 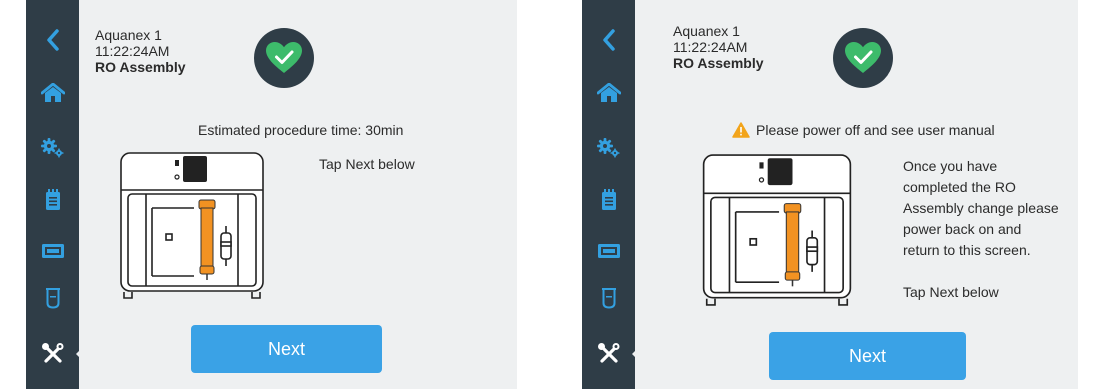 What do you see at coordinates (741, 130) in the screenshot?
I see `warning-icon` at bounding box center [741, 130].